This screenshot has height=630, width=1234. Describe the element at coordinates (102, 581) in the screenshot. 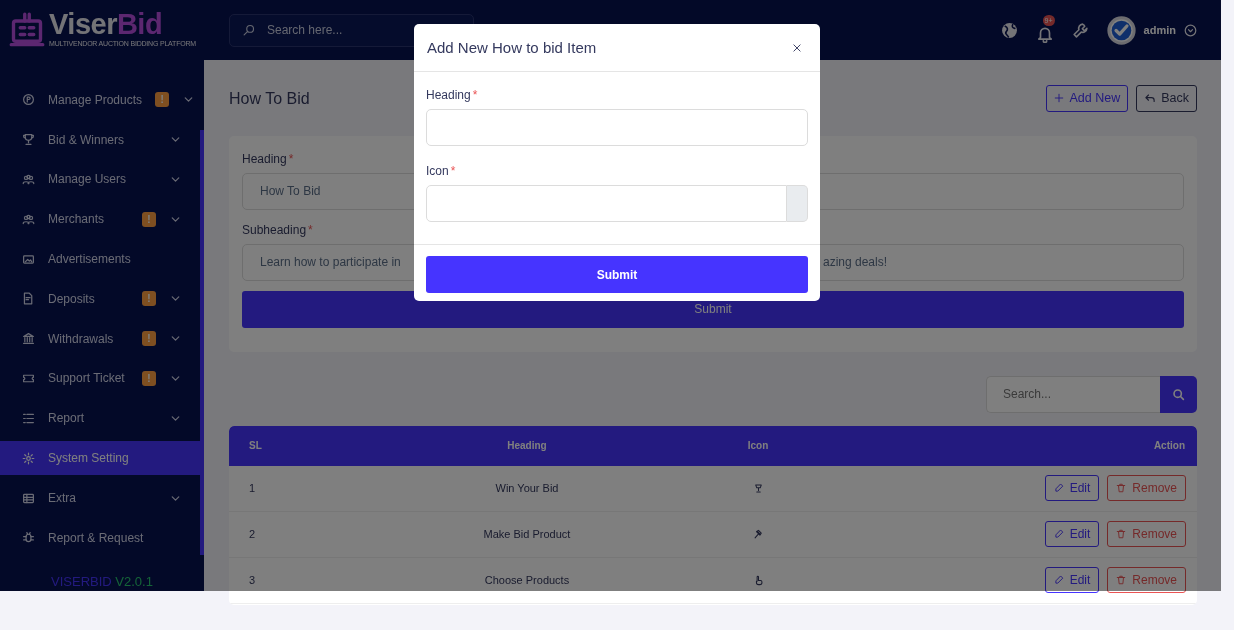

I see `version-text: VISERBID V2.0.1` at that location.